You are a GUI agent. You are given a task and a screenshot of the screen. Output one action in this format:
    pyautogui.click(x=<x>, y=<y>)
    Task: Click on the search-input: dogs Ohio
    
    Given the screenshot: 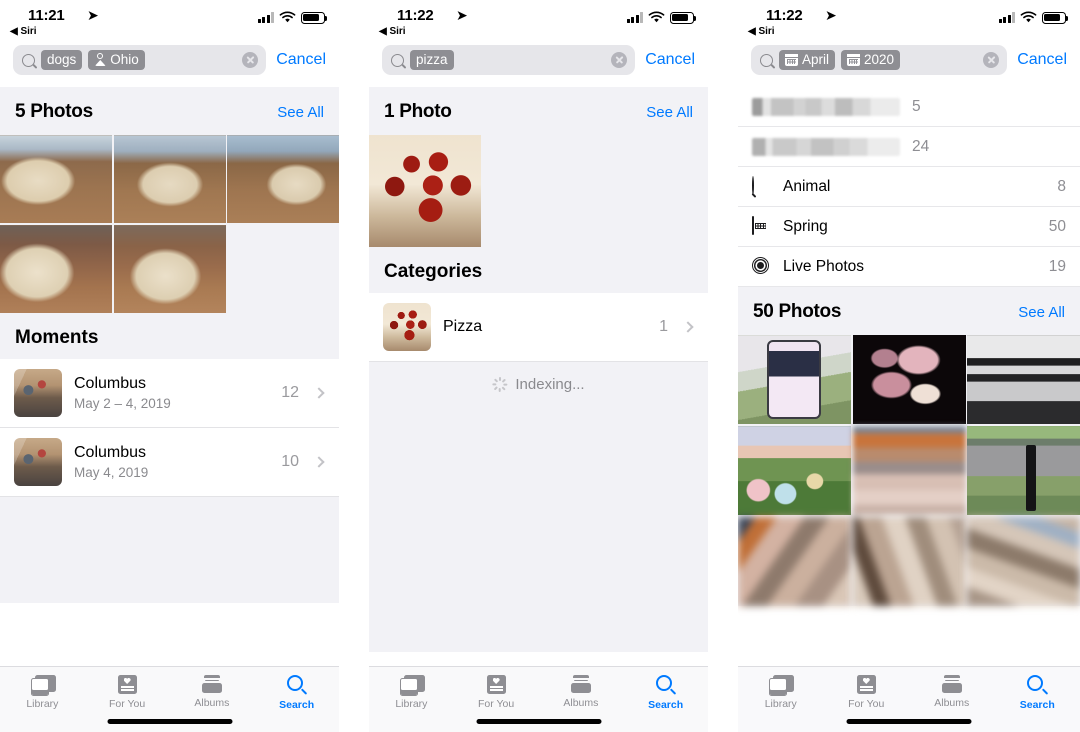 What is the action you would take?
    pyautogui.click(x=140, y=60)
    